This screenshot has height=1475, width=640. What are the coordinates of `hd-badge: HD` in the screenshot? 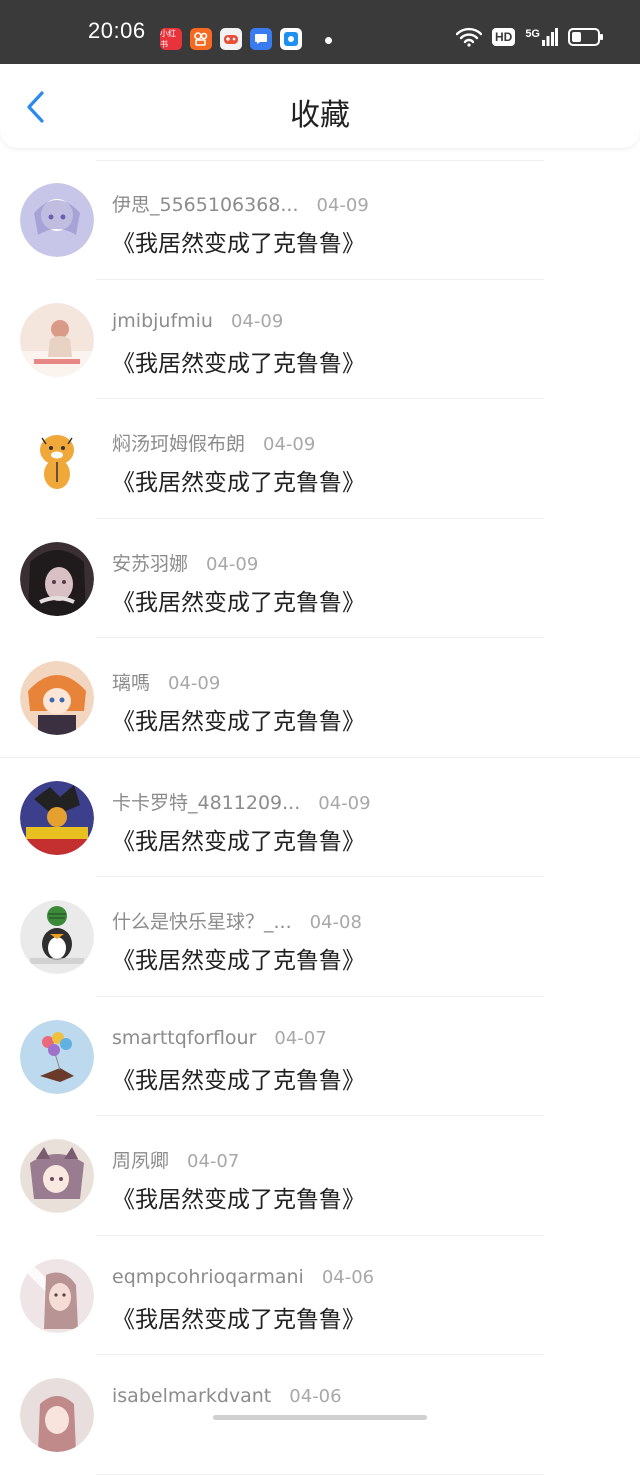 It's located at (503, 37).